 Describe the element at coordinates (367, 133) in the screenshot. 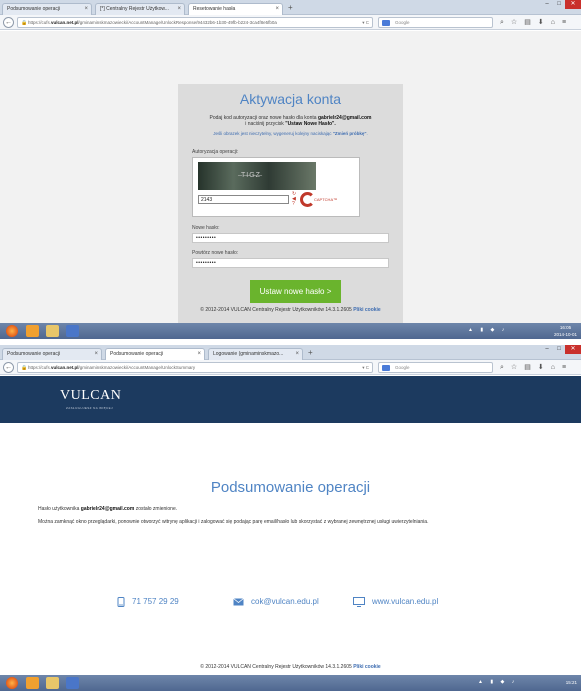

I see `captcha-help-suffix: .` at that location.